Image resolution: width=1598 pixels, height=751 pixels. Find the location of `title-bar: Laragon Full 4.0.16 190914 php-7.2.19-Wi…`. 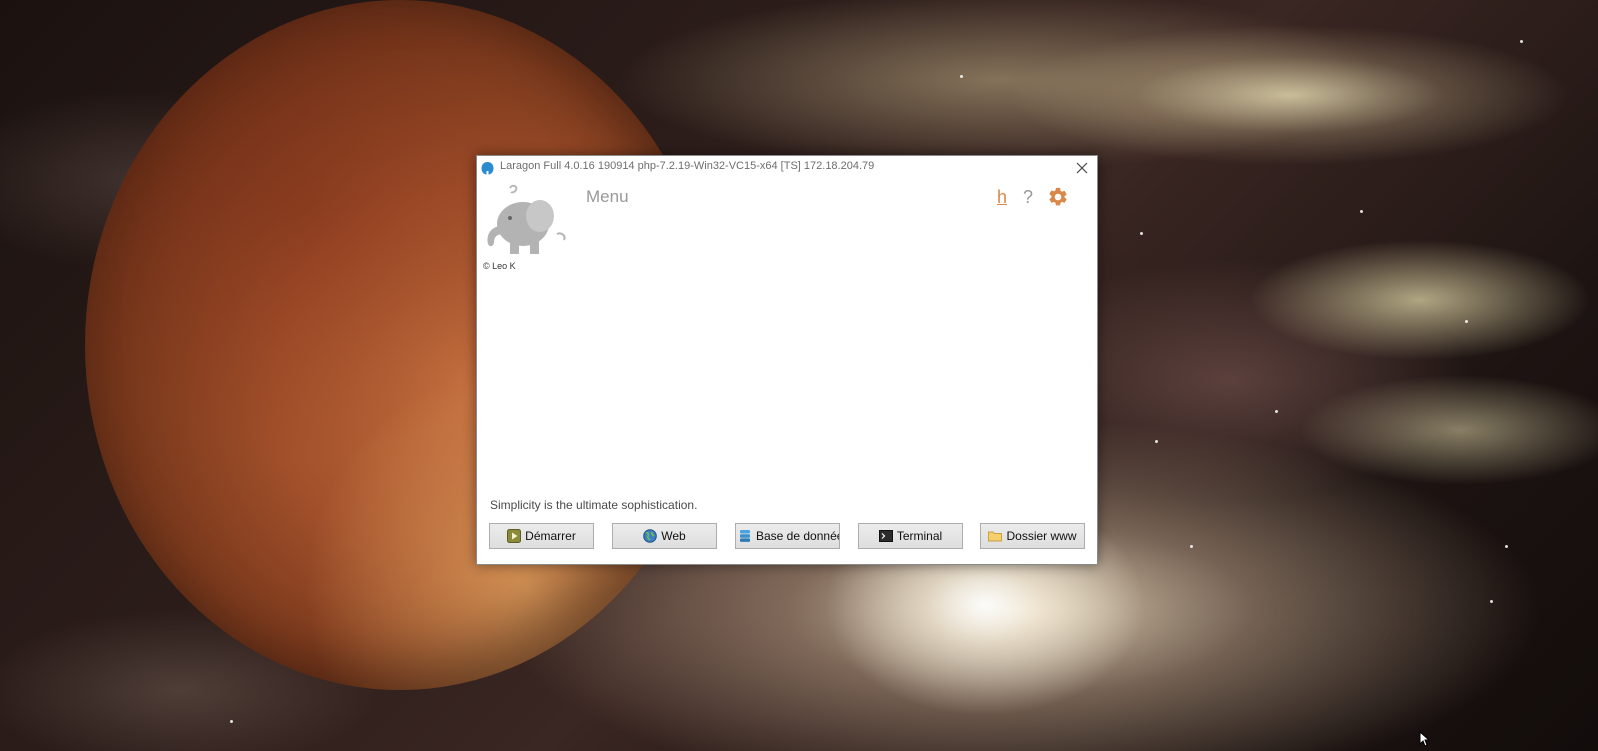

title-bar: Laragon Full 4.0.16 190914 php-7.2.19-Wi… is located at coordinates (787, 168).